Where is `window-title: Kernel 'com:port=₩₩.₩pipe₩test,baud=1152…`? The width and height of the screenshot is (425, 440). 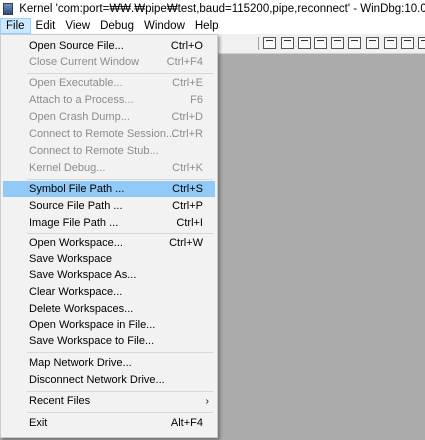 window-title: Kernel 'com:port=₩₩.₩pipe₩test,baud=1152… is located at coordinates (222, 9).